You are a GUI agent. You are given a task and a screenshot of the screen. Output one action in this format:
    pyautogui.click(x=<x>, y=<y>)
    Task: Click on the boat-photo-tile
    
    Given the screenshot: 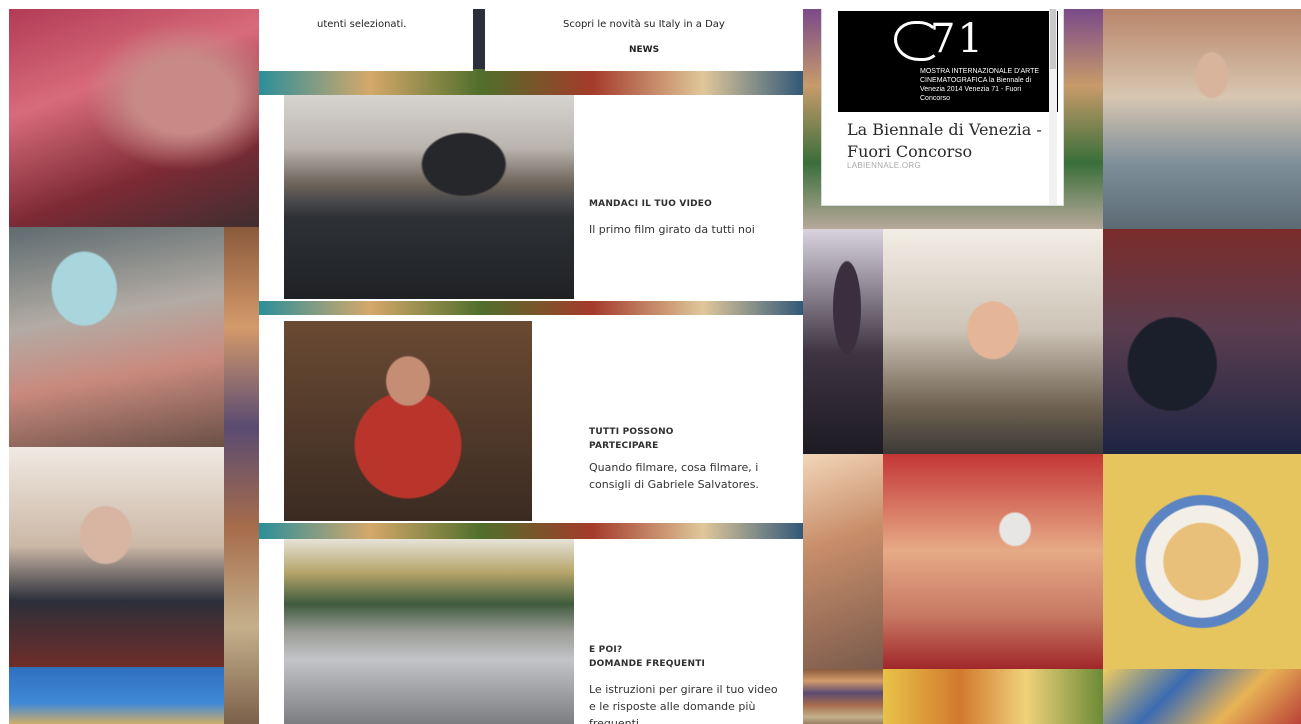 What is the action you would take?
    pyautogui.click(x=116, y=695)
    